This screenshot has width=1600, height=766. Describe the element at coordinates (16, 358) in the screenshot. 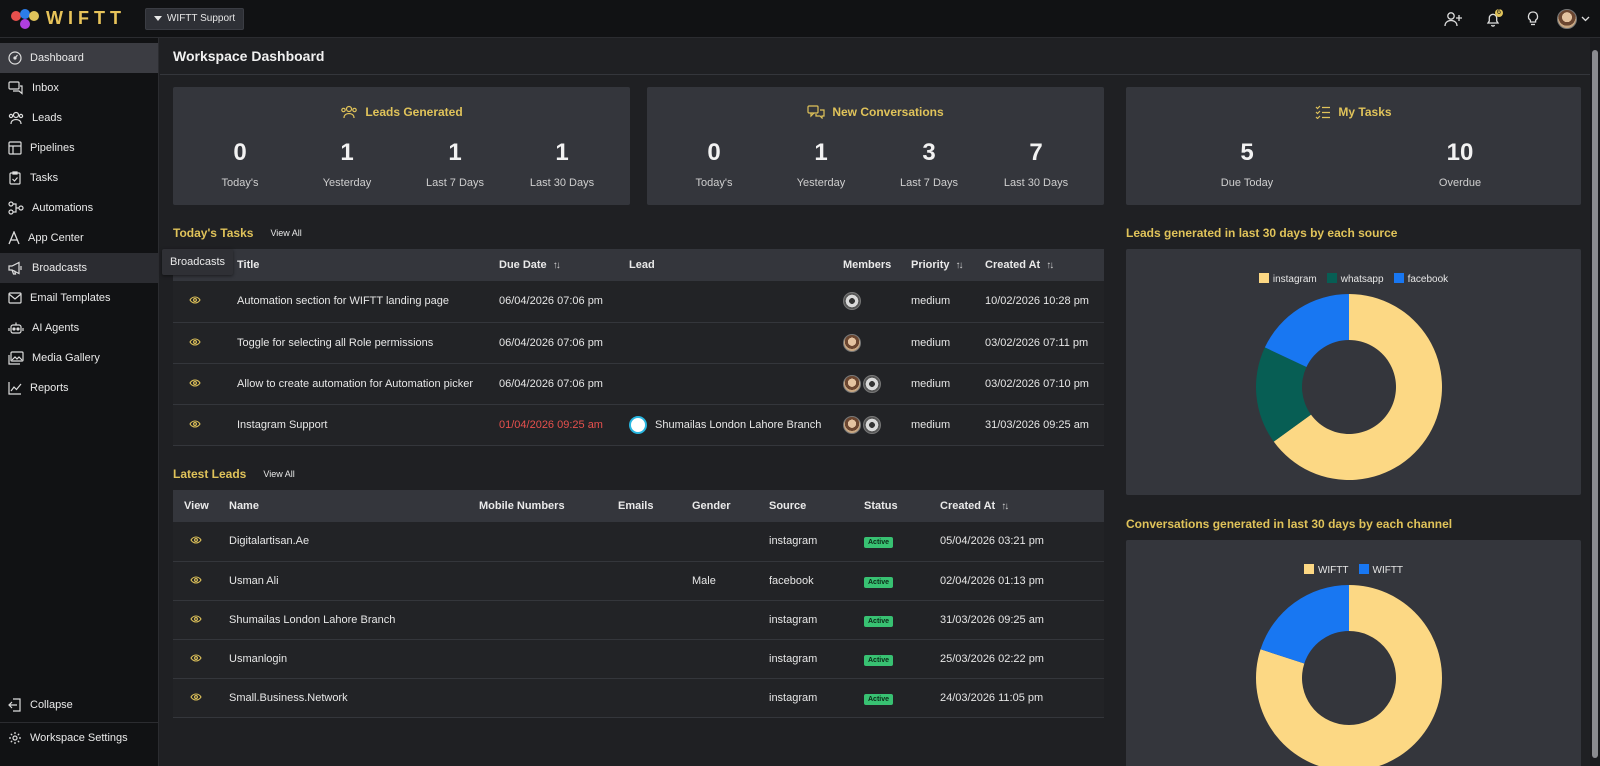

I see `gallery-icon` at that location.